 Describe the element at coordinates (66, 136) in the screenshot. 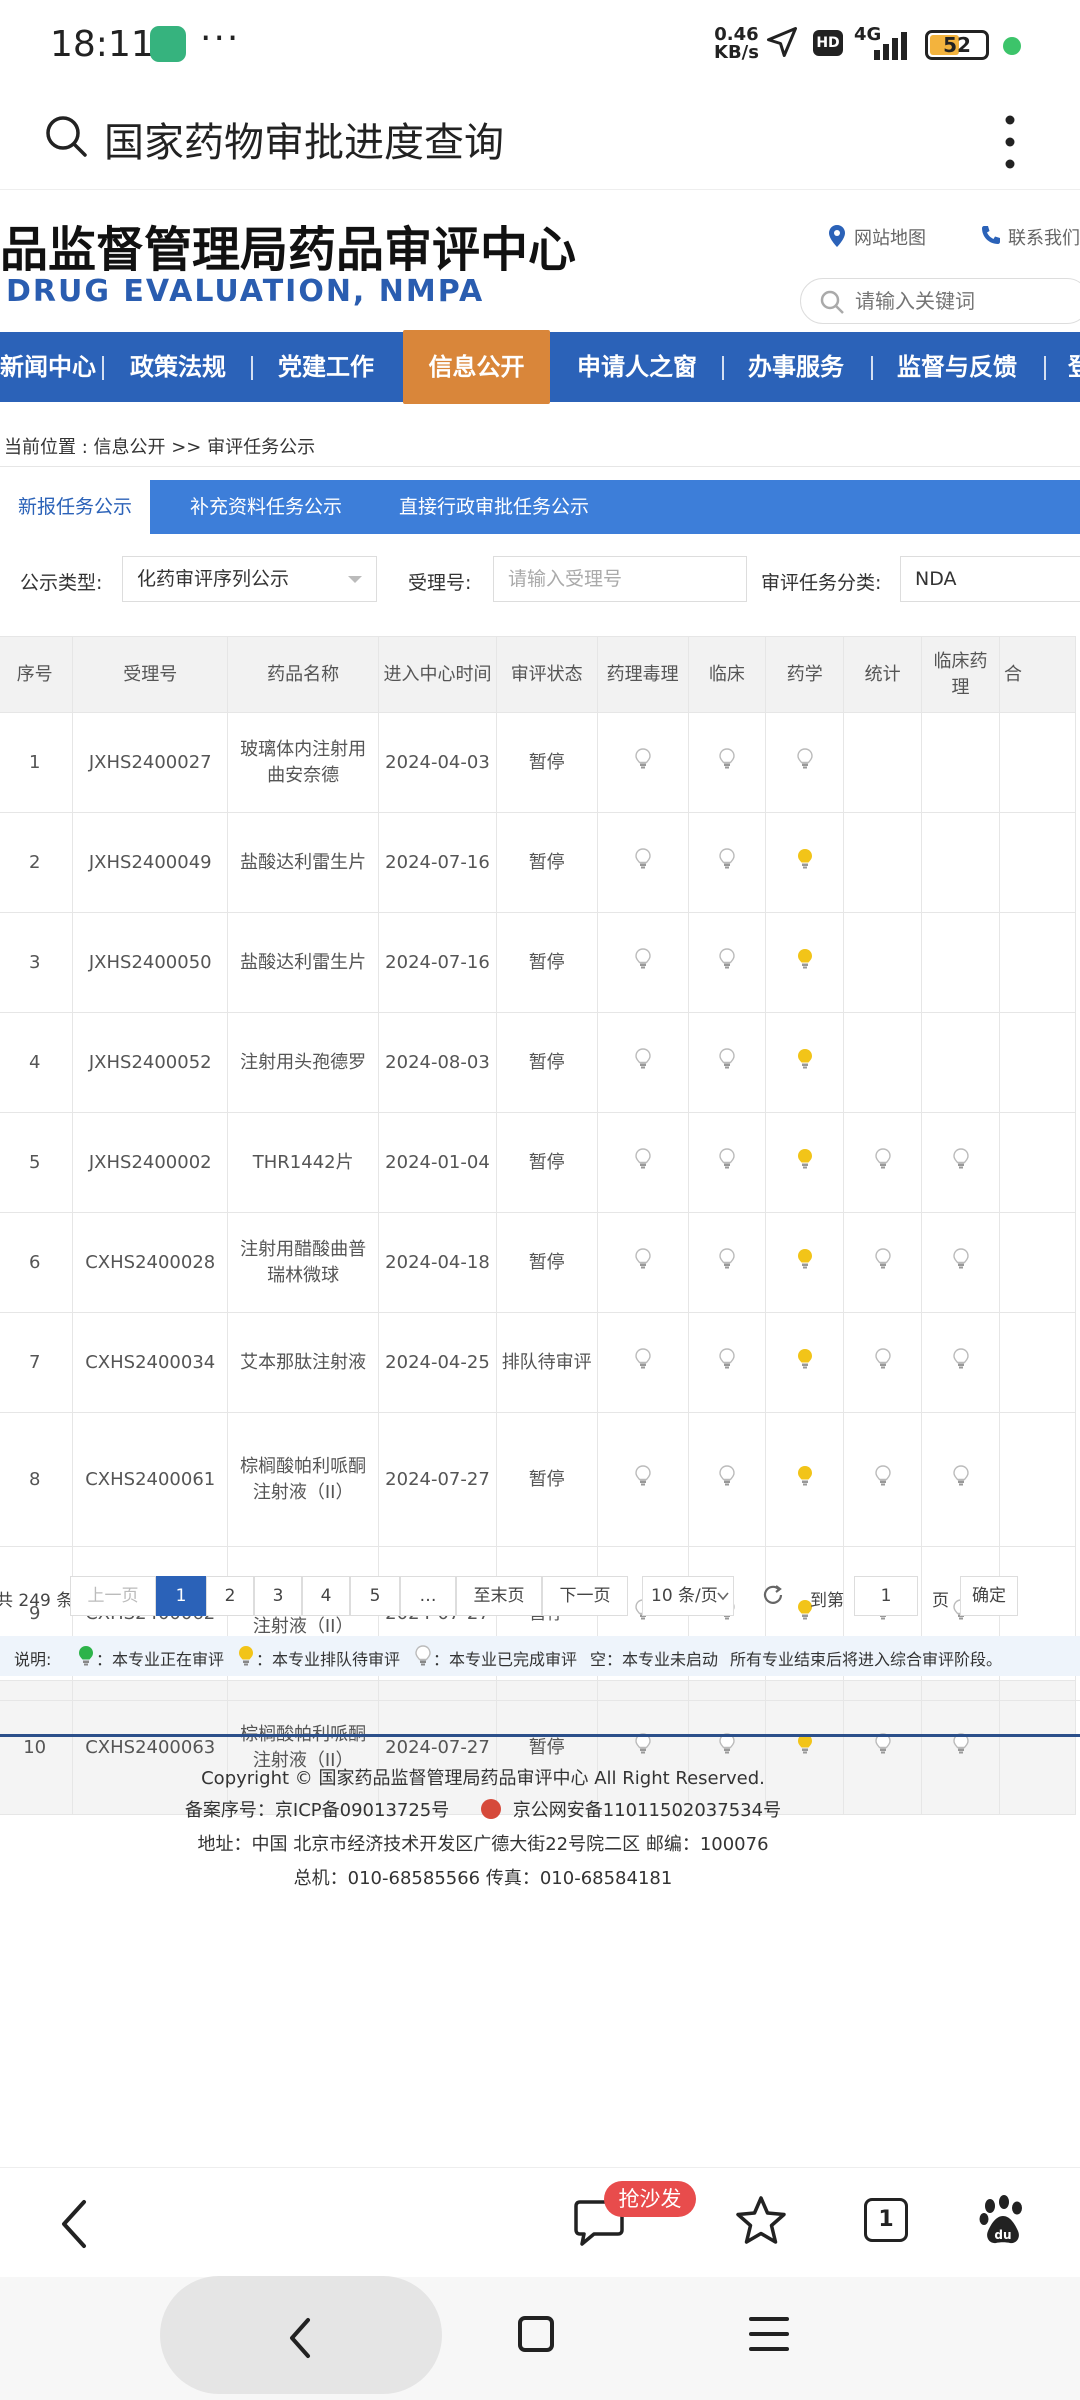

I see `search-icon` at that location.